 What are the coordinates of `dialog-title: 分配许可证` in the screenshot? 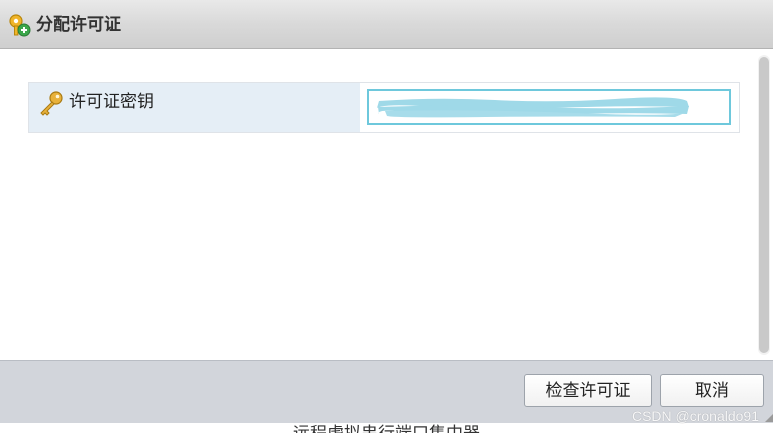 It's located at (78, 24).